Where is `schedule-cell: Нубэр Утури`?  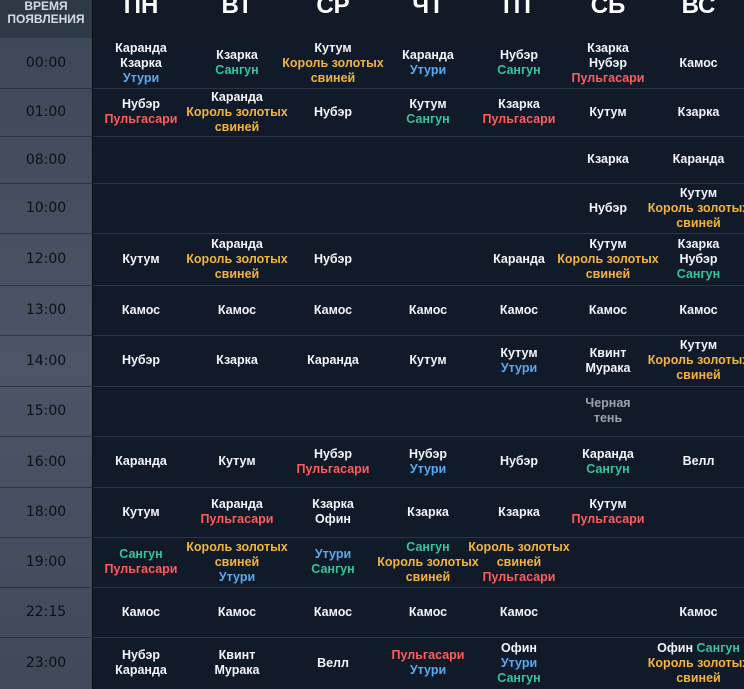
schedule-cell: Нубэр Утури is located at coordinates (428, 461).